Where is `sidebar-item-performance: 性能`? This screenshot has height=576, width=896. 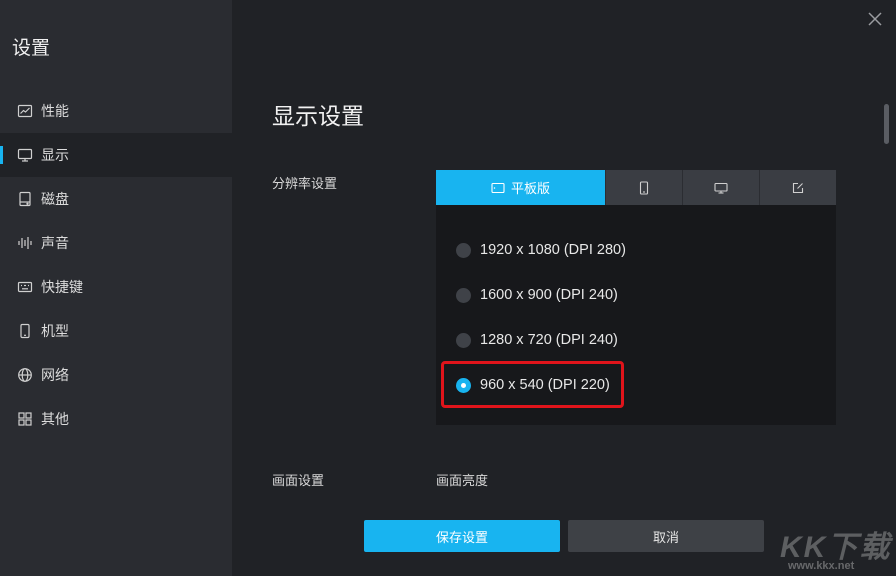
sidebar-item-performance: 性能 is located at coordinates (116, 111).